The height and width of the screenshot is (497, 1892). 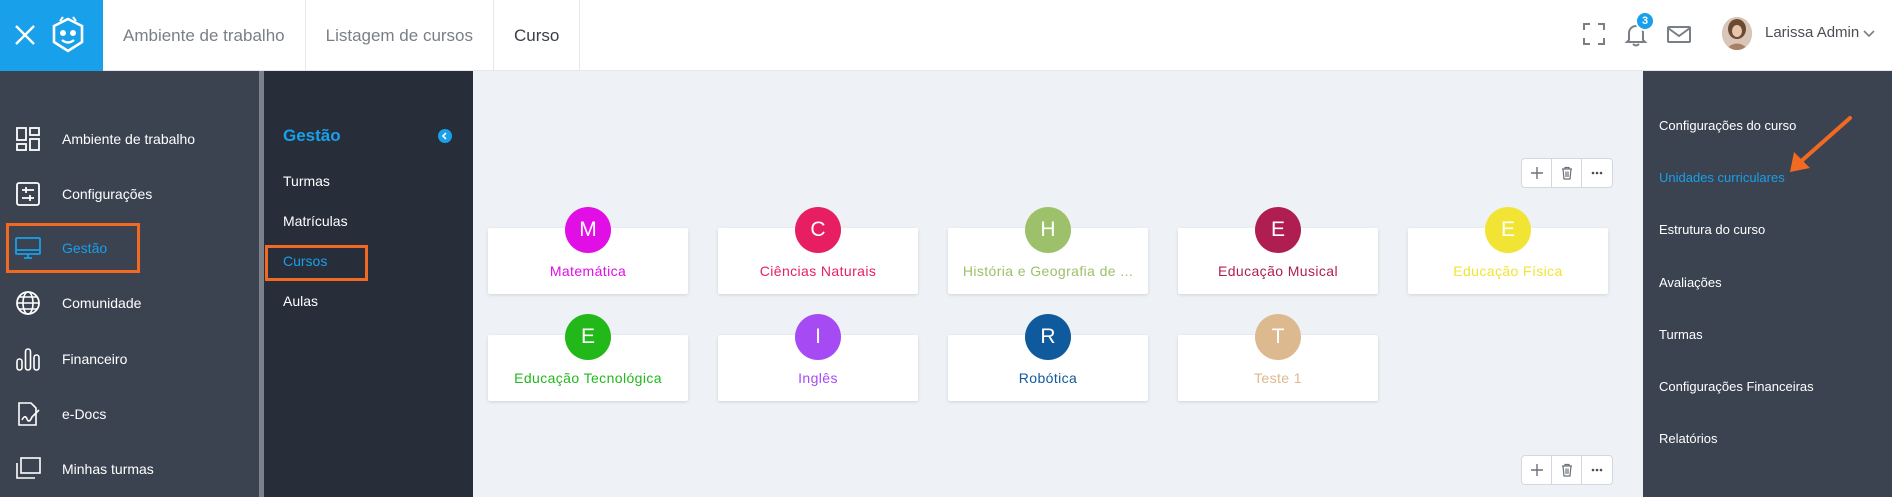 I want to click on course-initial-avatar: R, so click(x=1048, y=337).